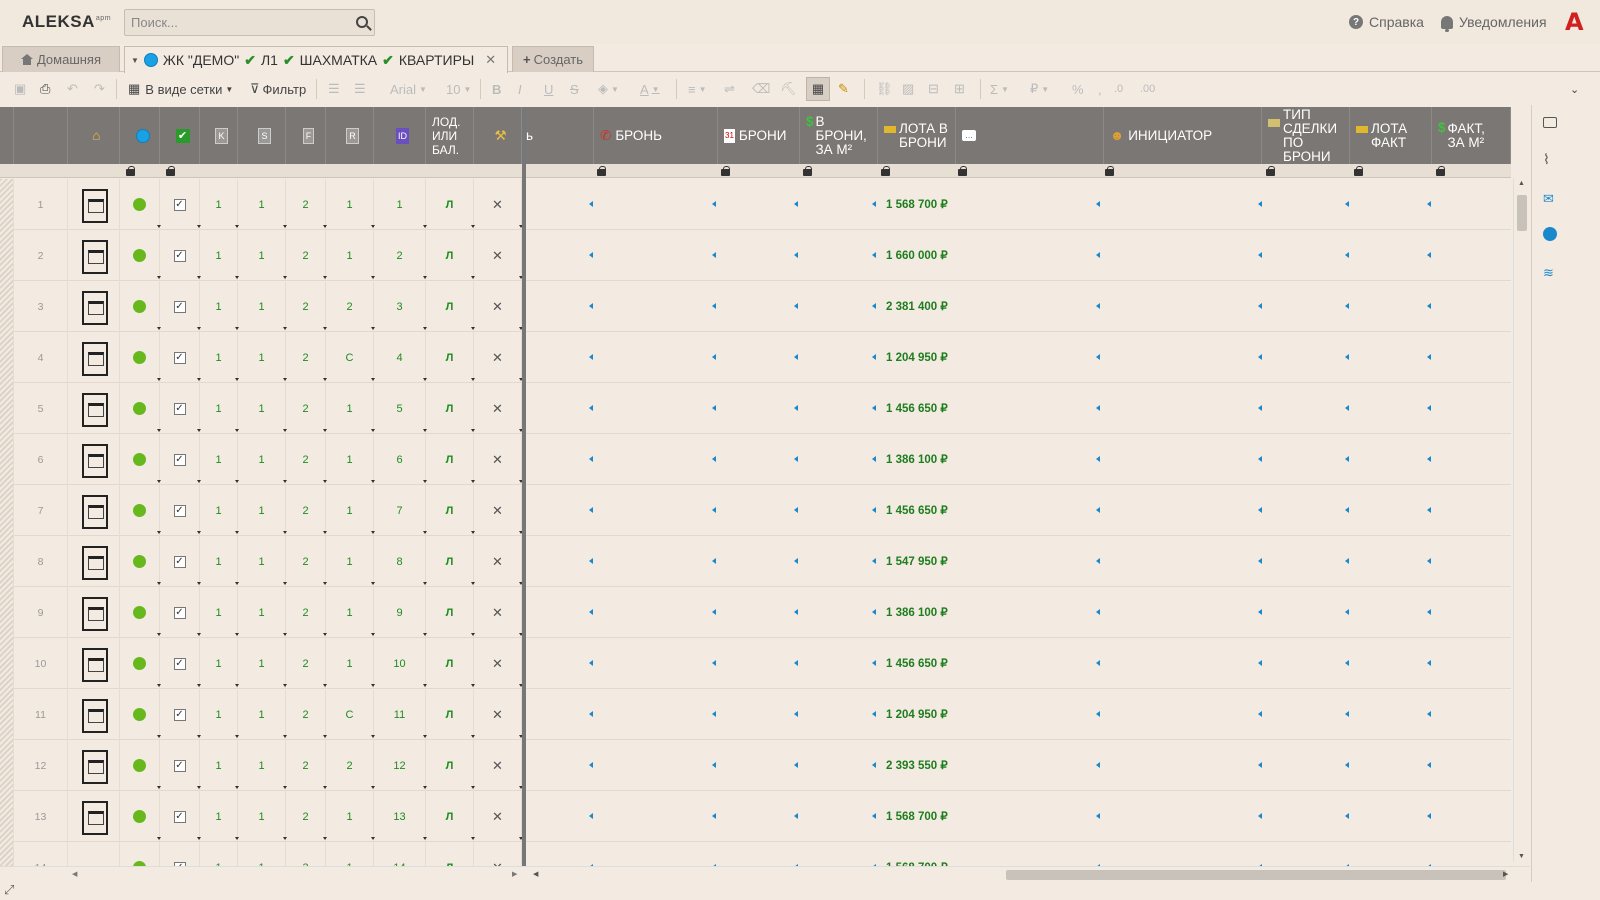  What do you see at coordinates (520, 89) in the screenshot?
I see `italic-icon: I` at bounding box center [520, 89].